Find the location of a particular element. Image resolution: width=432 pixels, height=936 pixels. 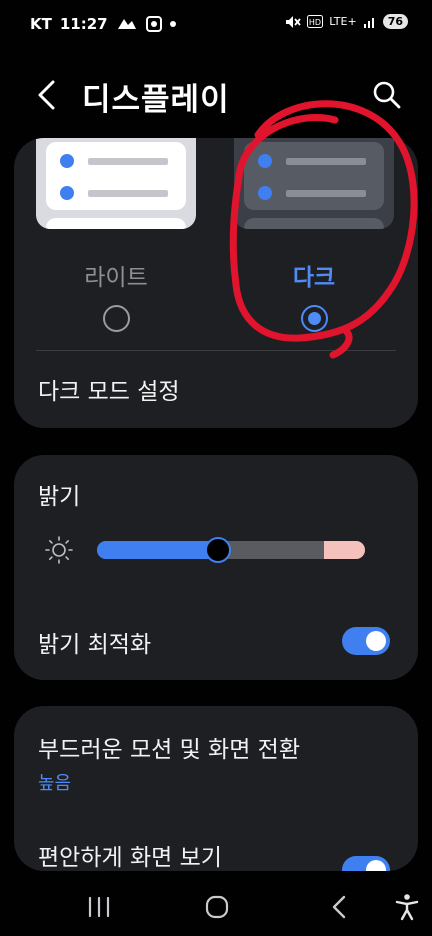

eye-comfort-toggle is located at coordinates (366, 863).